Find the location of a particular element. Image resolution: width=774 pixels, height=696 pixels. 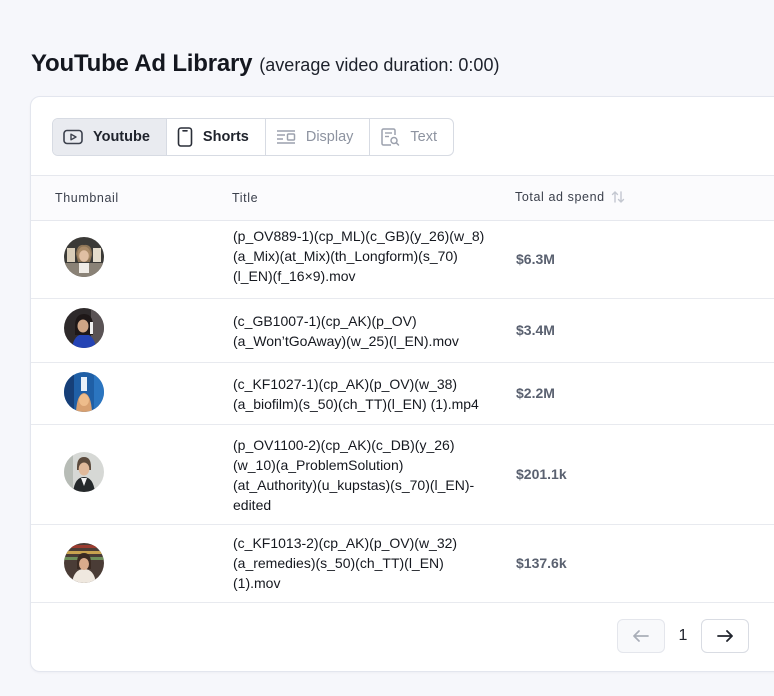

text-search-icon is located at coordinates (390, 137).